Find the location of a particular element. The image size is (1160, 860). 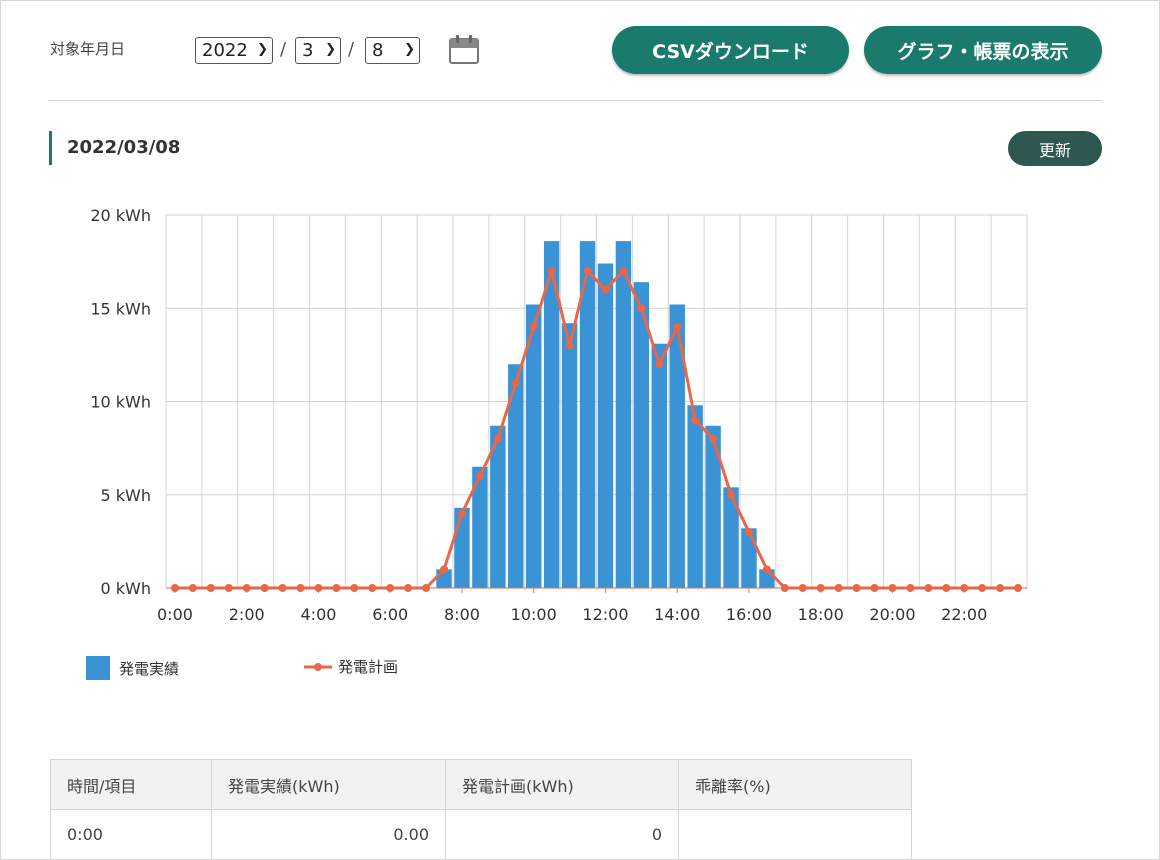

column-header-plan: 発電計画(kWh) is located at coordinates (562, 784).